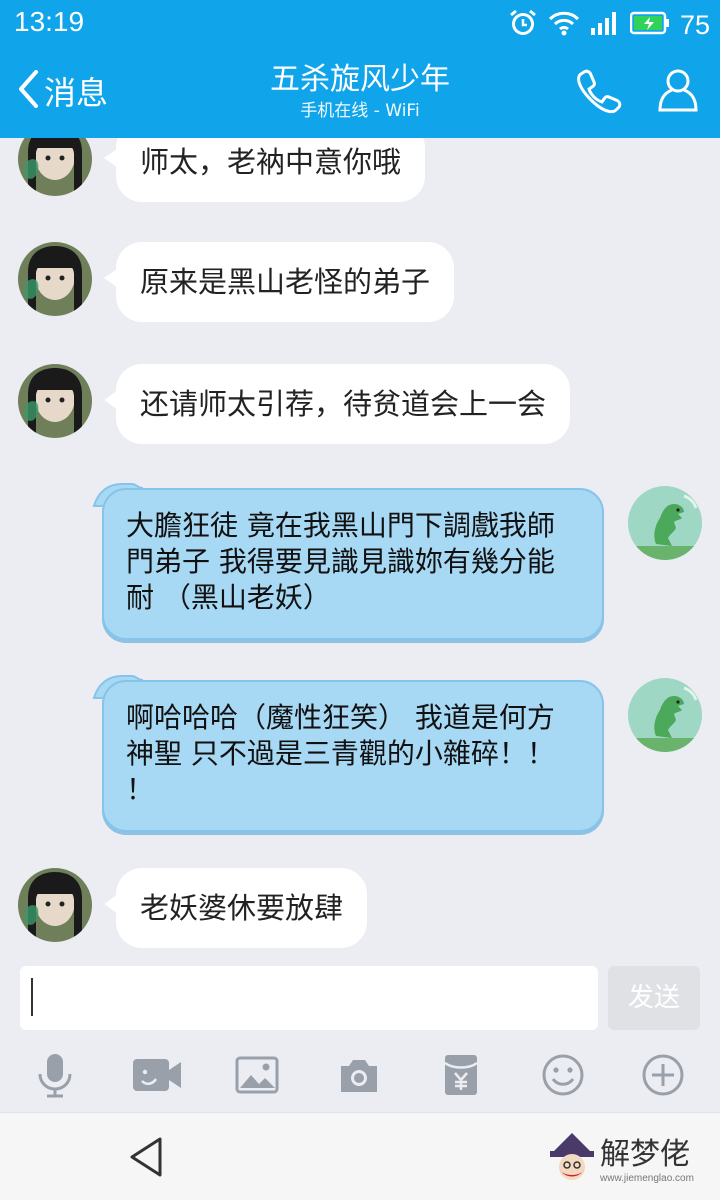 This screenshot has height=1200, width=720. I want to click on message-line: 啊哈哈哈（魔性狂笑） 我道是何方, so click(340, 717).